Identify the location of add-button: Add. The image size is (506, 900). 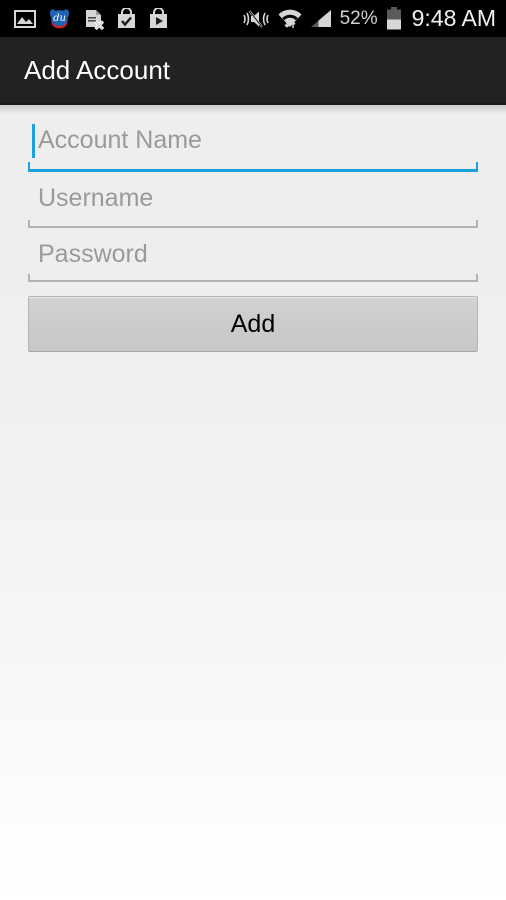
(253, 324).